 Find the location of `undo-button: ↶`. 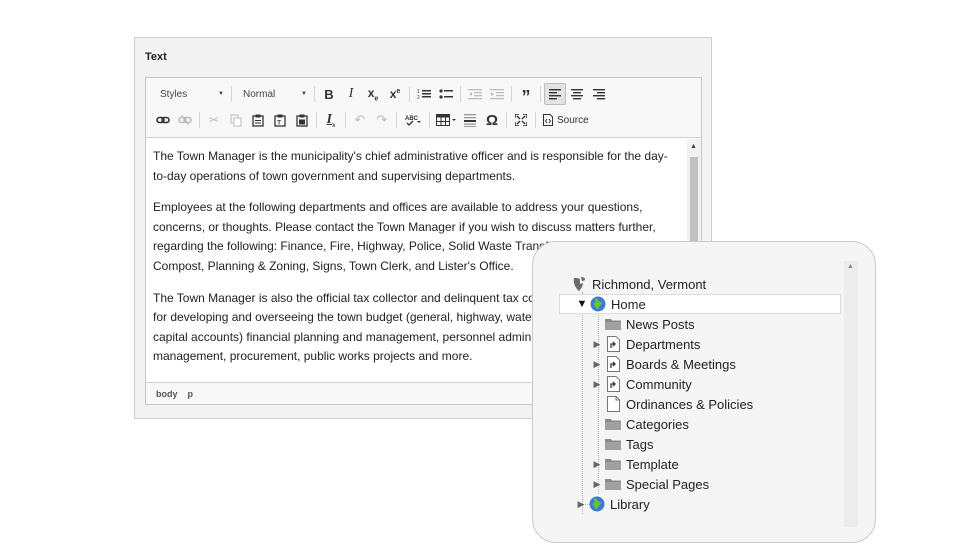

undo-button: ↶ is located at coordinates (360, 120).